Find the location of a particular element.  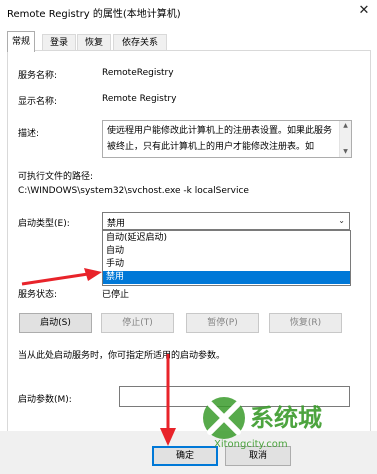

scroll-up-icon: ▲ is located at coordinates (345, 126).